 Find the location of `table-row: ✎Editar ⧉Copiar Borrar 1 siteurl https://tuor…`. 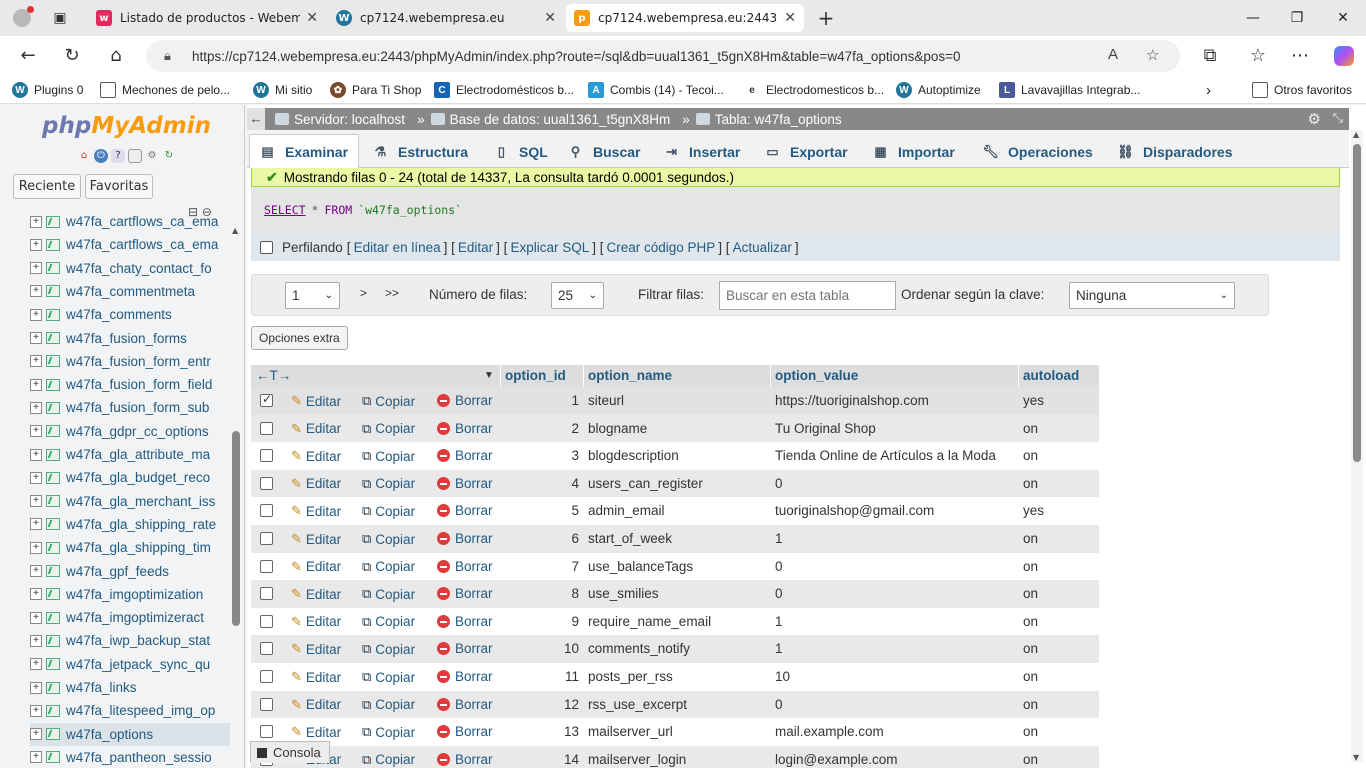

table-row: ✎Editar ⧉Copiar Borrar 1 siteurl https://tuor… is located at coordinates (675, 401).